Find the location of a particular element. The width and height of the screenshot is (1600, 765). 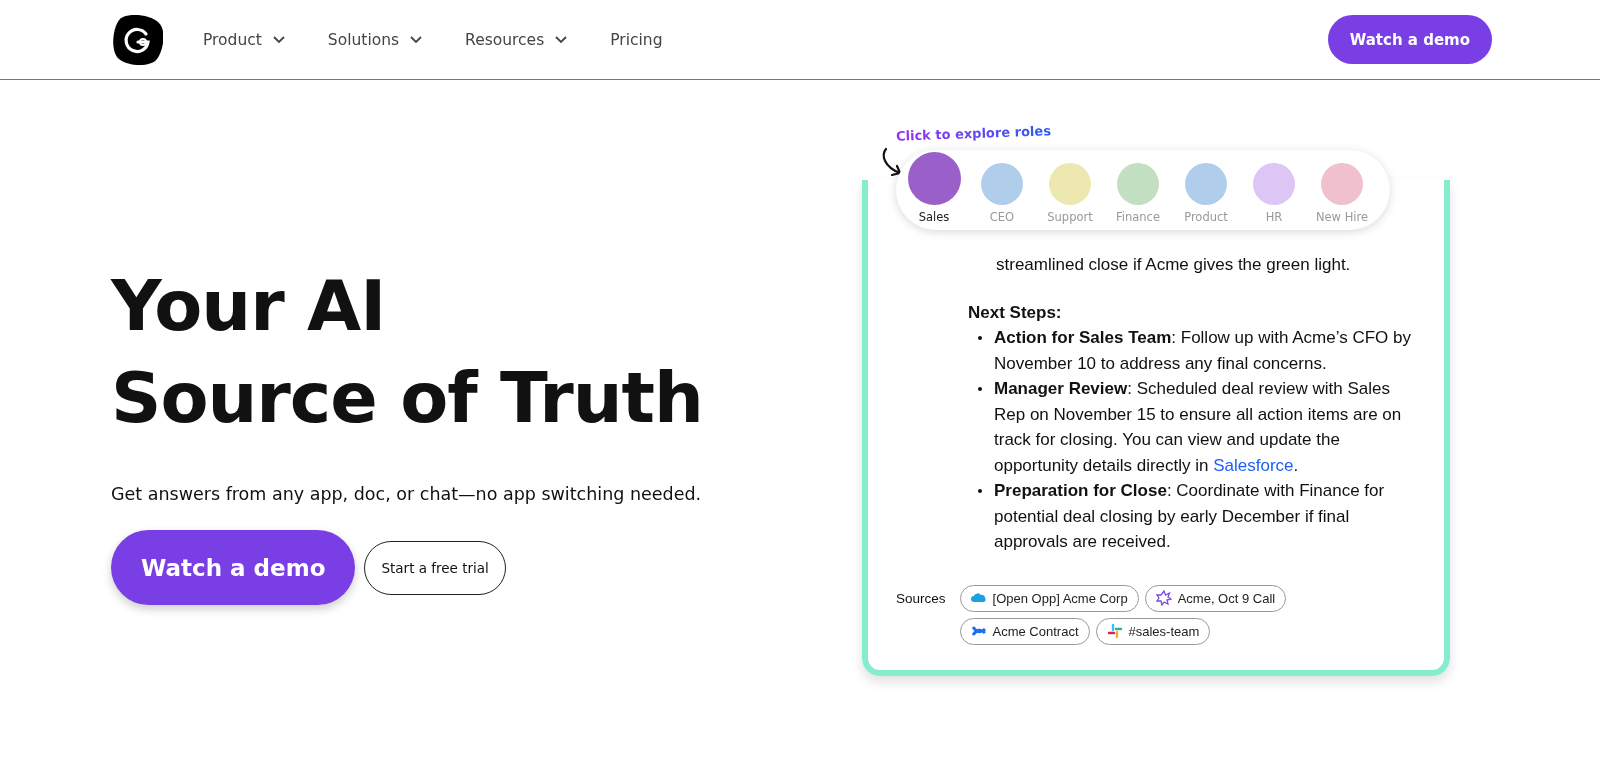

hero-title: Your AI Source of Truth is located at coordinates (407, 352).